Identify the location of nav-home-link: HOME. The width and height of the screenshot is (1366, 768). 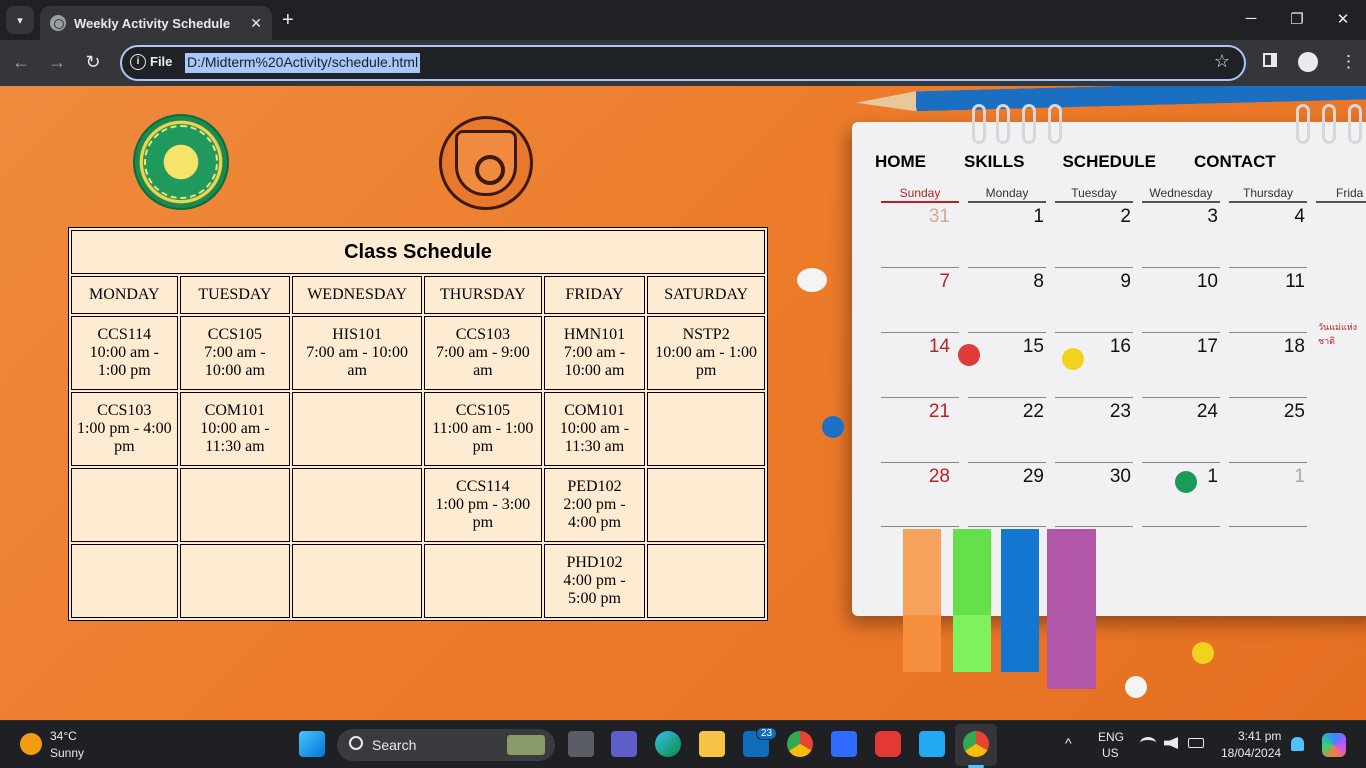
(900, 162).